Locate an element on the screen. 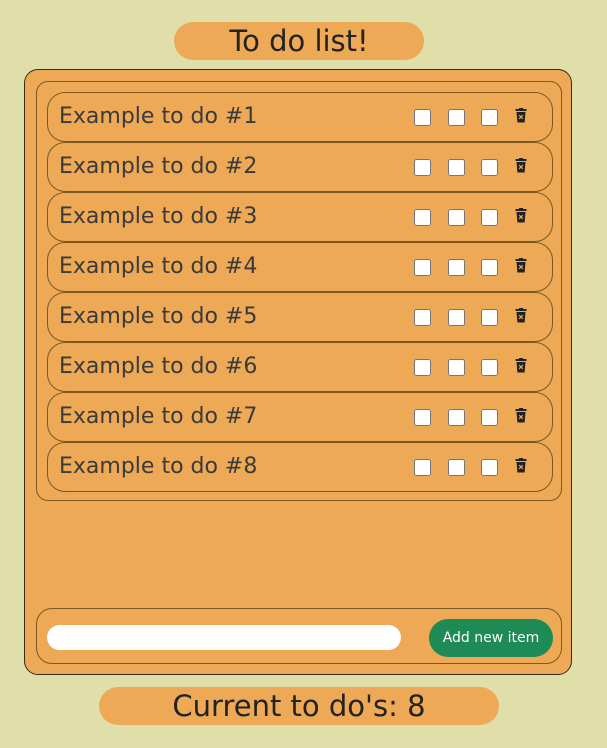 Image resolution: width=607 pixels, height=748 pixels. todo-text: Example to do #2 is located at coordinates (158, 166).